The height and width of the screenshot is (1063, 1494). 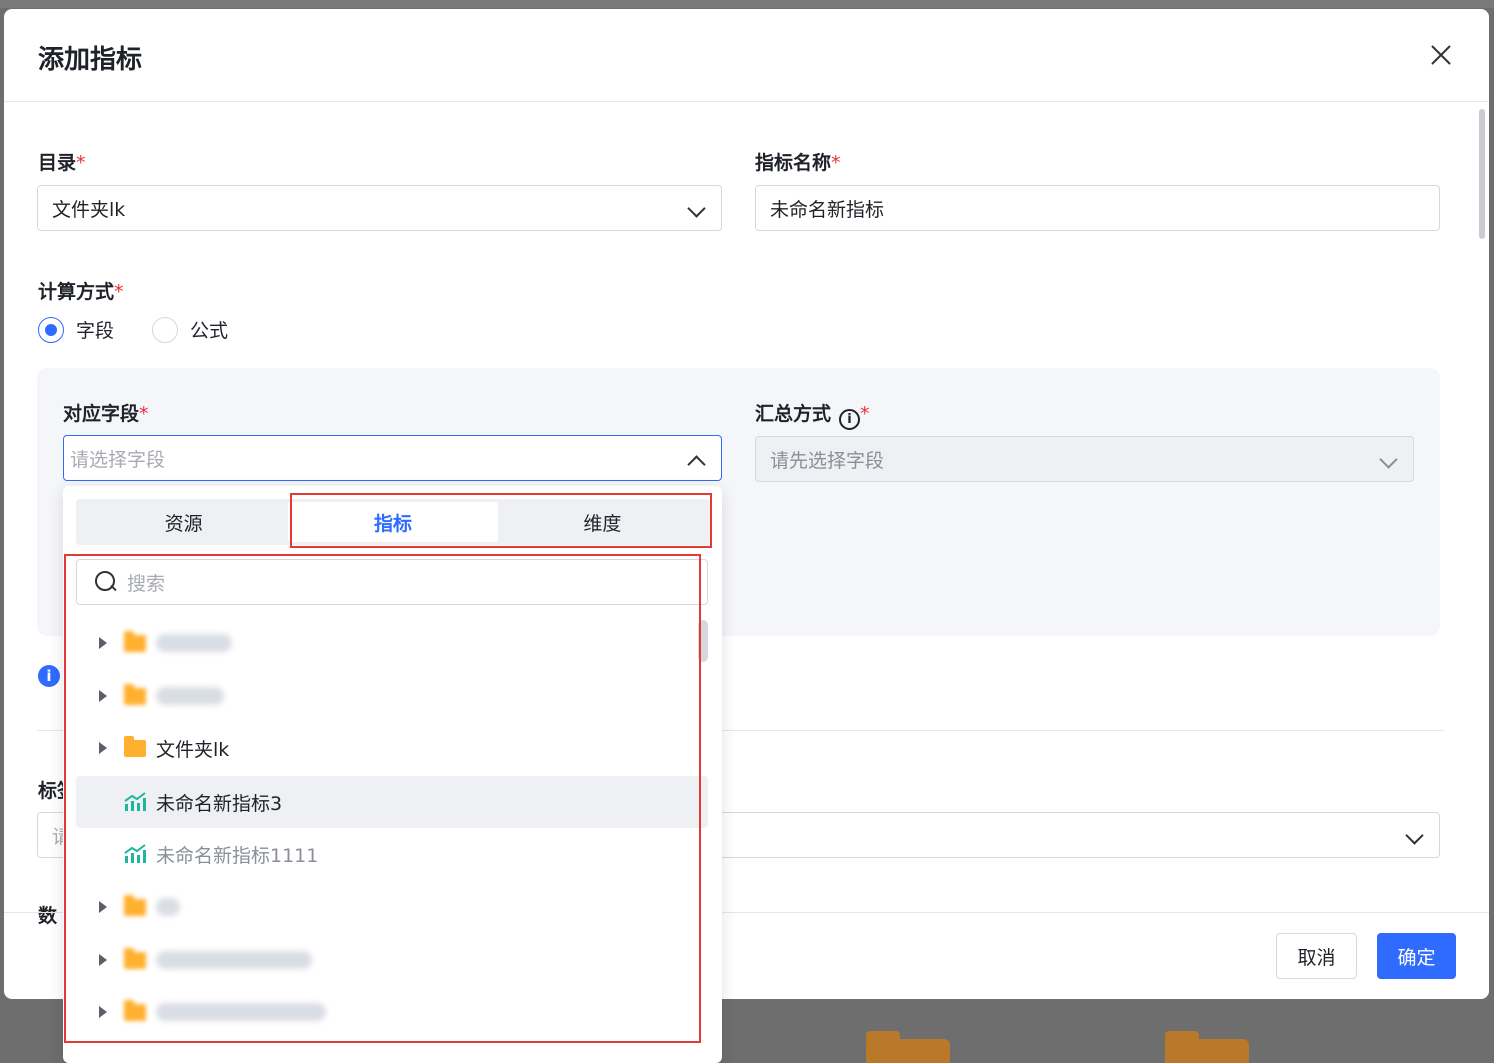 What do you see at coordinates (827, 460) in the screenshot?
I see `aggregation-placeholder: 请先选择字段` at bounding box center [827, 460].